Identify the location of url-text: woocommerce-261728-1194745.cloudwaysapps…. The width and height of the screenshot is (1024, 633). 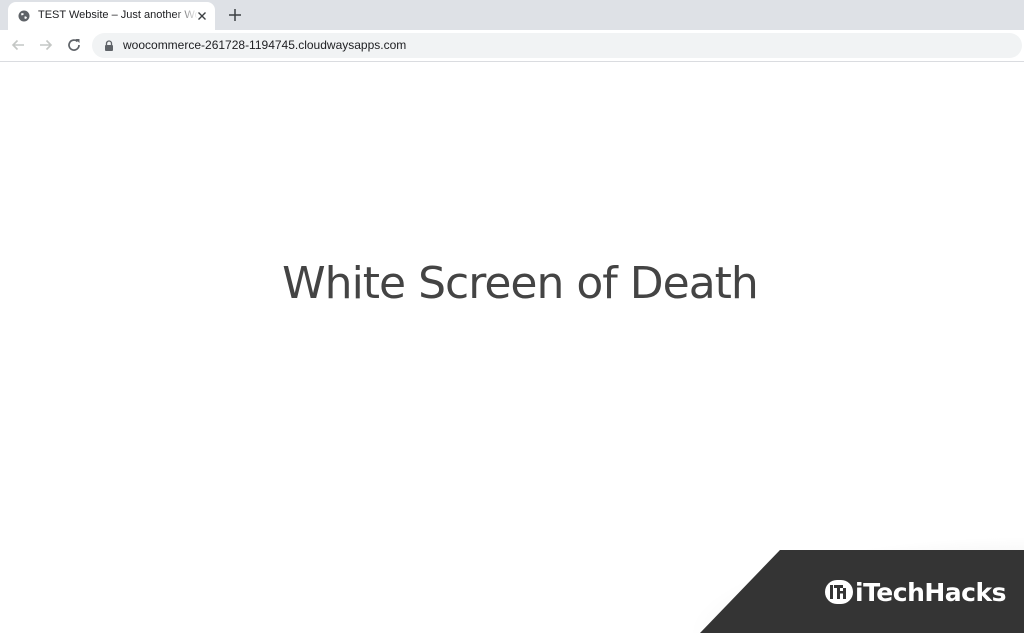
(264, 45).